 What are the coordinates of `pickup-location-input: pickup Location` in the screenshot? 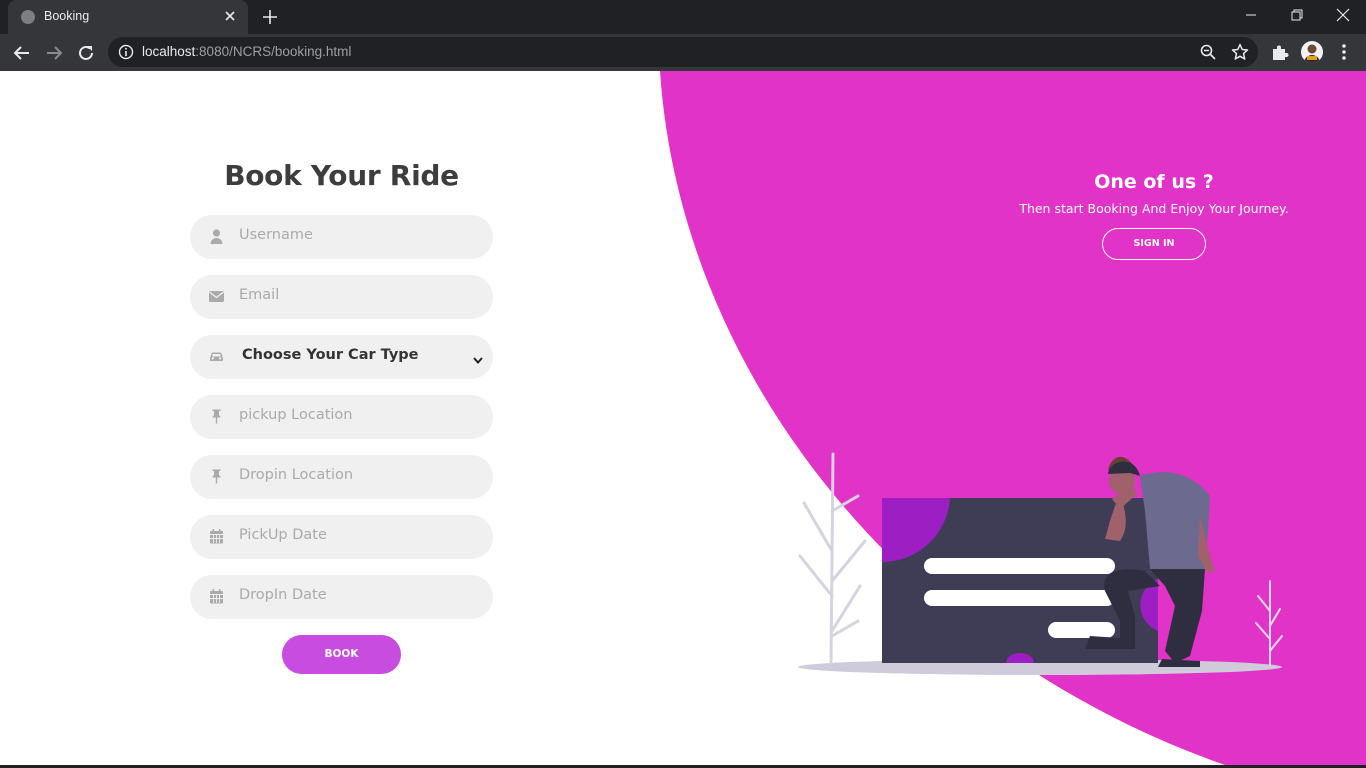 It's located at (341, 417).